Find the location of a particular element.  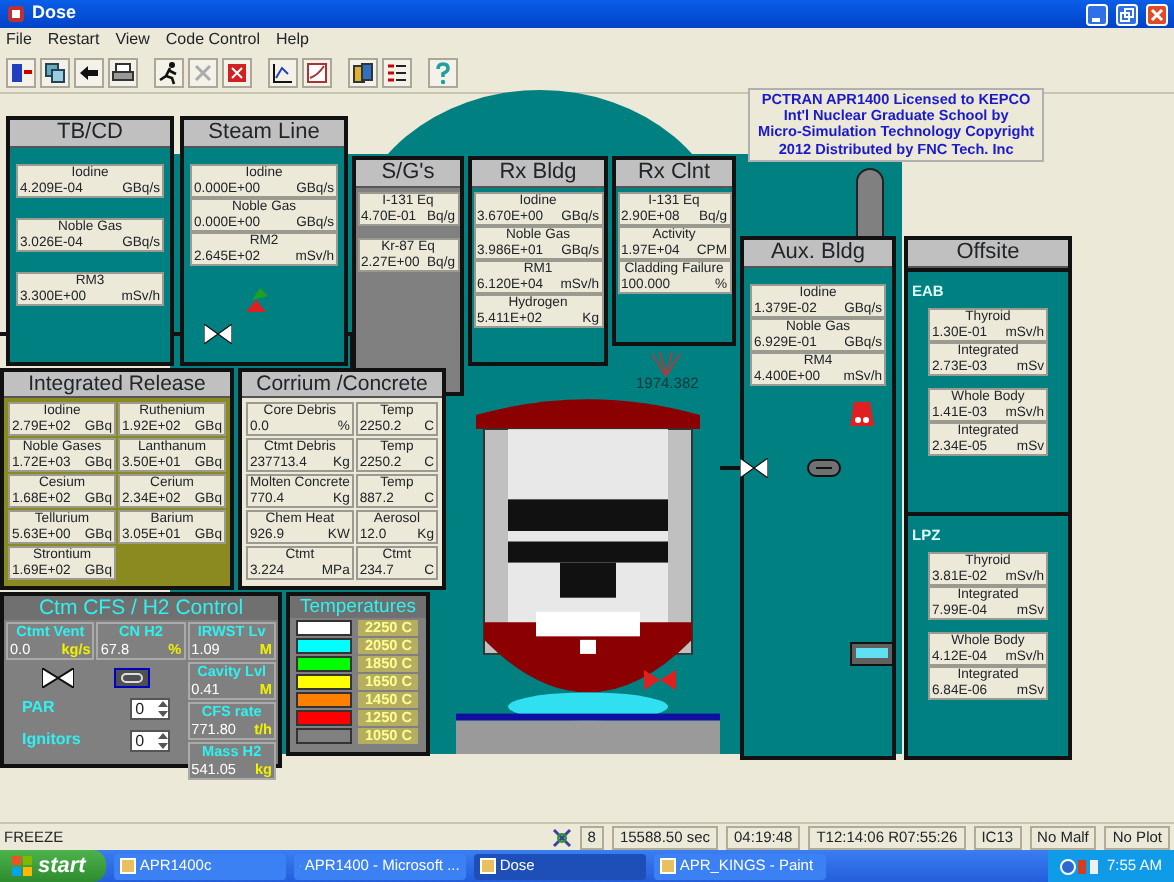

window-title: Dose is located at coordinates (54, 13).